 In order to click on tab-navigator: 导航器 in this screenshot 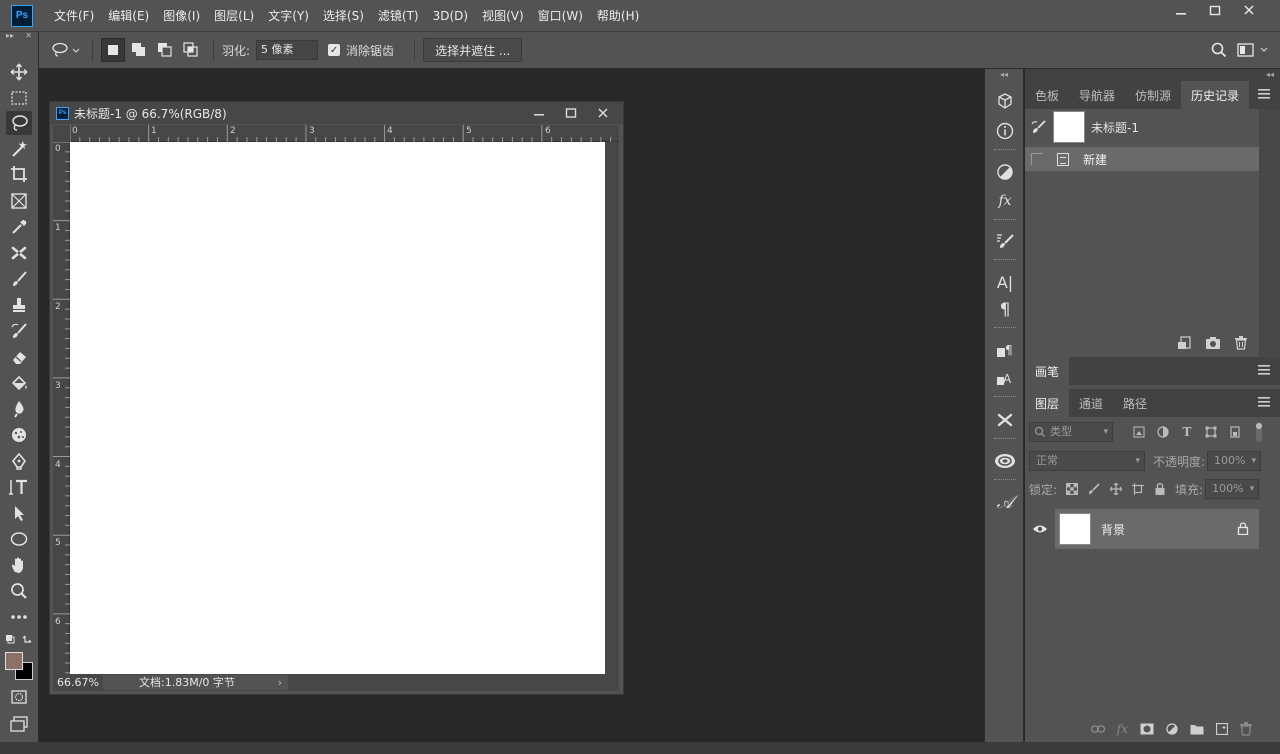, I will do `click(1097, 95)`.